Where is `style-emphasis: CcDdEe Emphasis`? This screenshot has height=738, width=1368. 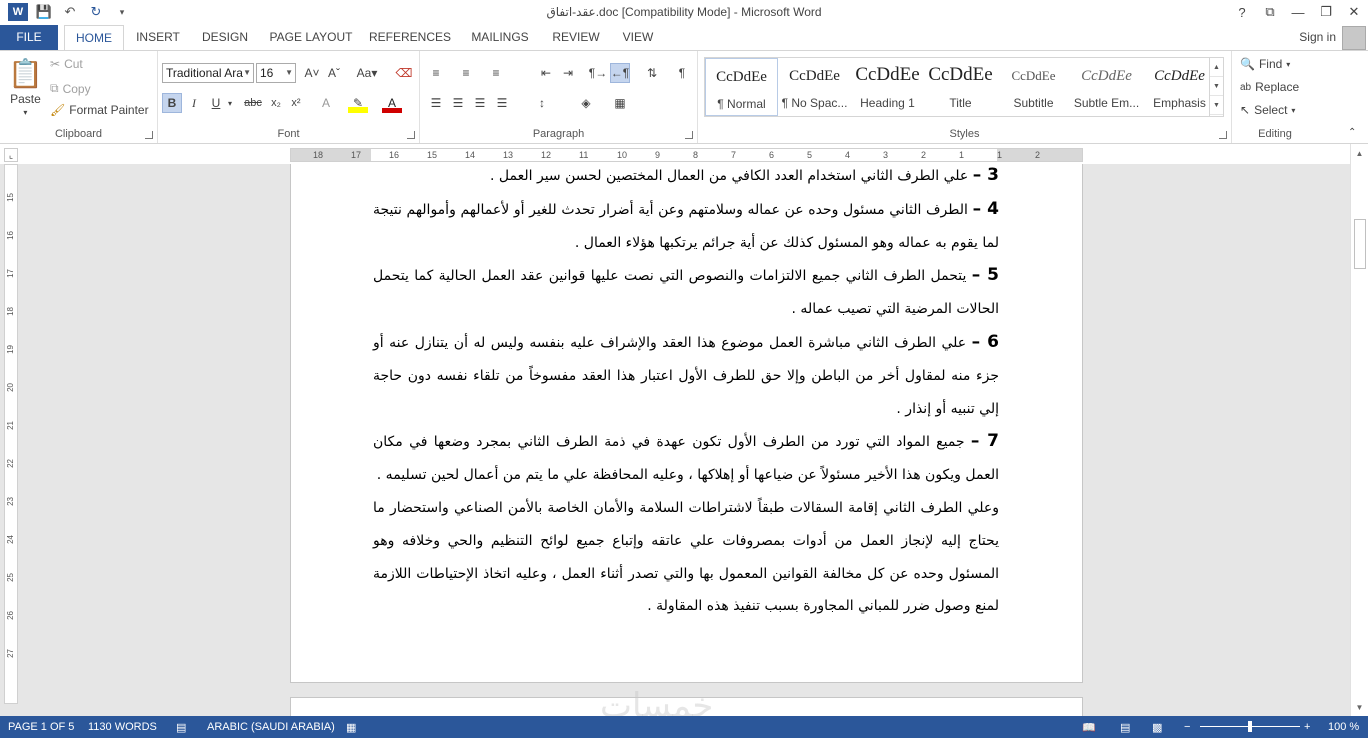 style-emphasis: CcDdEe Emphasis is located at coordinates (1179, 87).